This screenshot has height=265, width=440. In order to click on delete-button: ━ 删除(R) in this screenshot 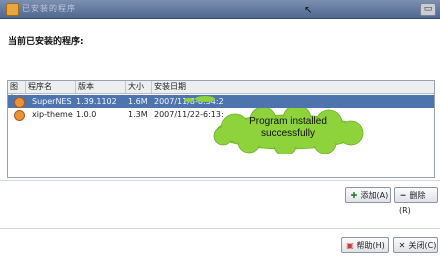, I will do `click(416, 201)`.